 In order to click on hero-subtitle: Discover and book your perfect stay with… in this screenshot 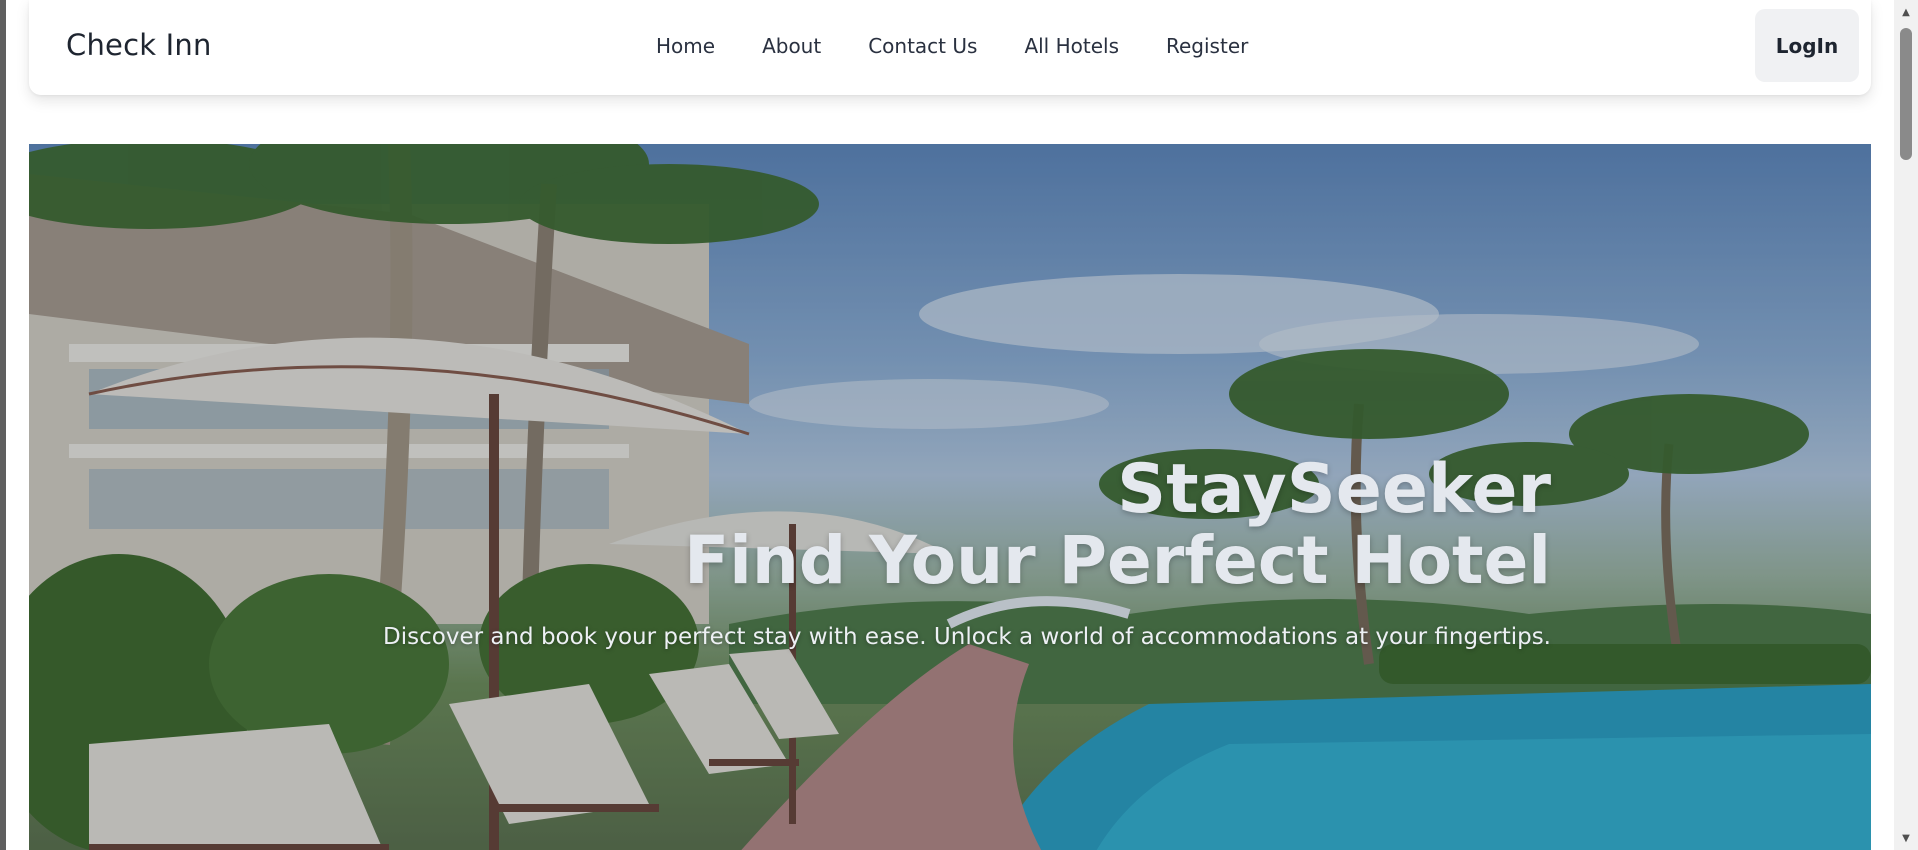, I will do `click(967, 637)`.